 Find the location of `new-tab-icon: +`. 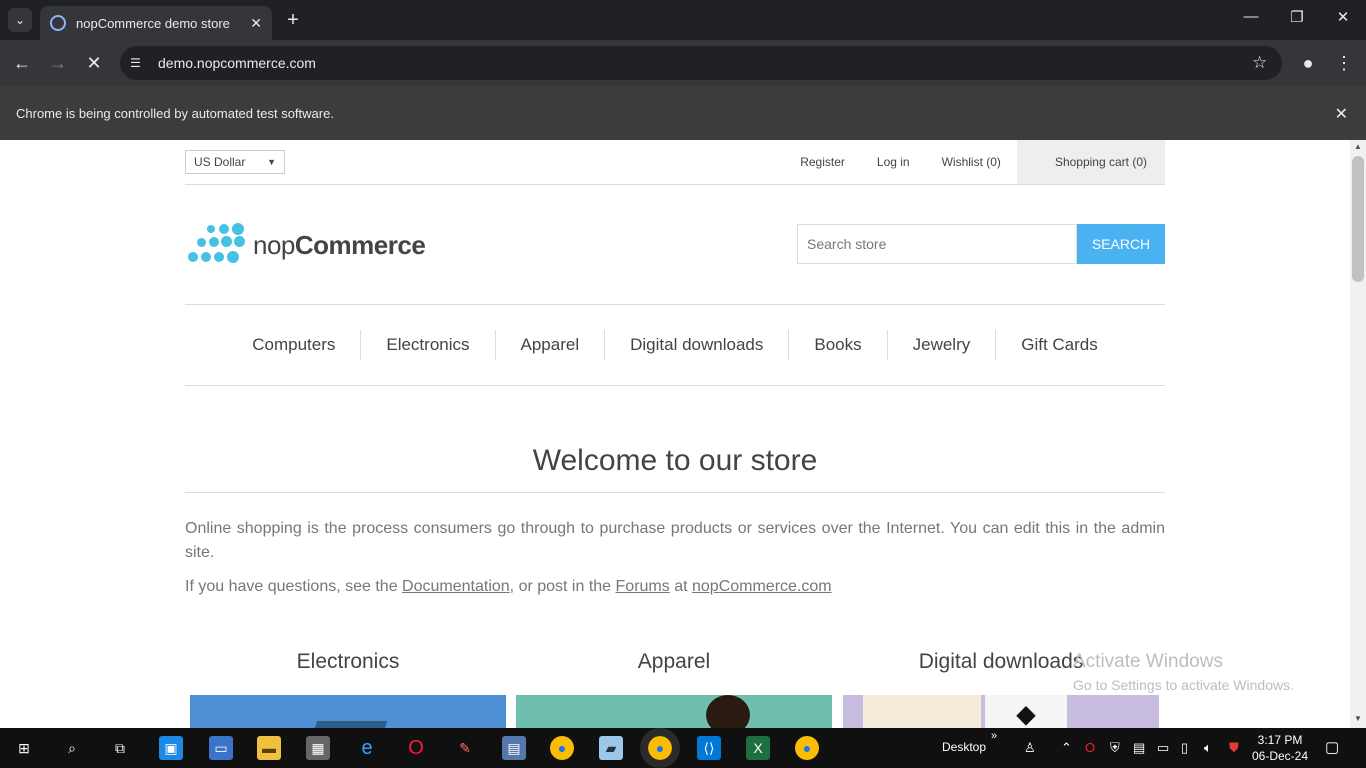

new-tab-icon: + is located at coordinates (293, 20).